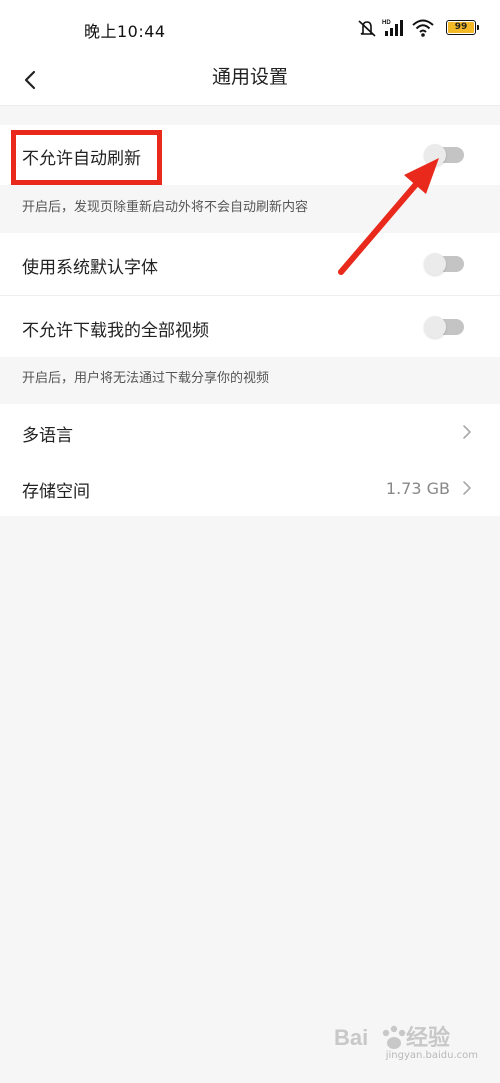  What do you see at coordinates (250, 28) in the screenshot?
I see `status-bar: 晚上10:44 HD 99` at bounding box center [250, 28].